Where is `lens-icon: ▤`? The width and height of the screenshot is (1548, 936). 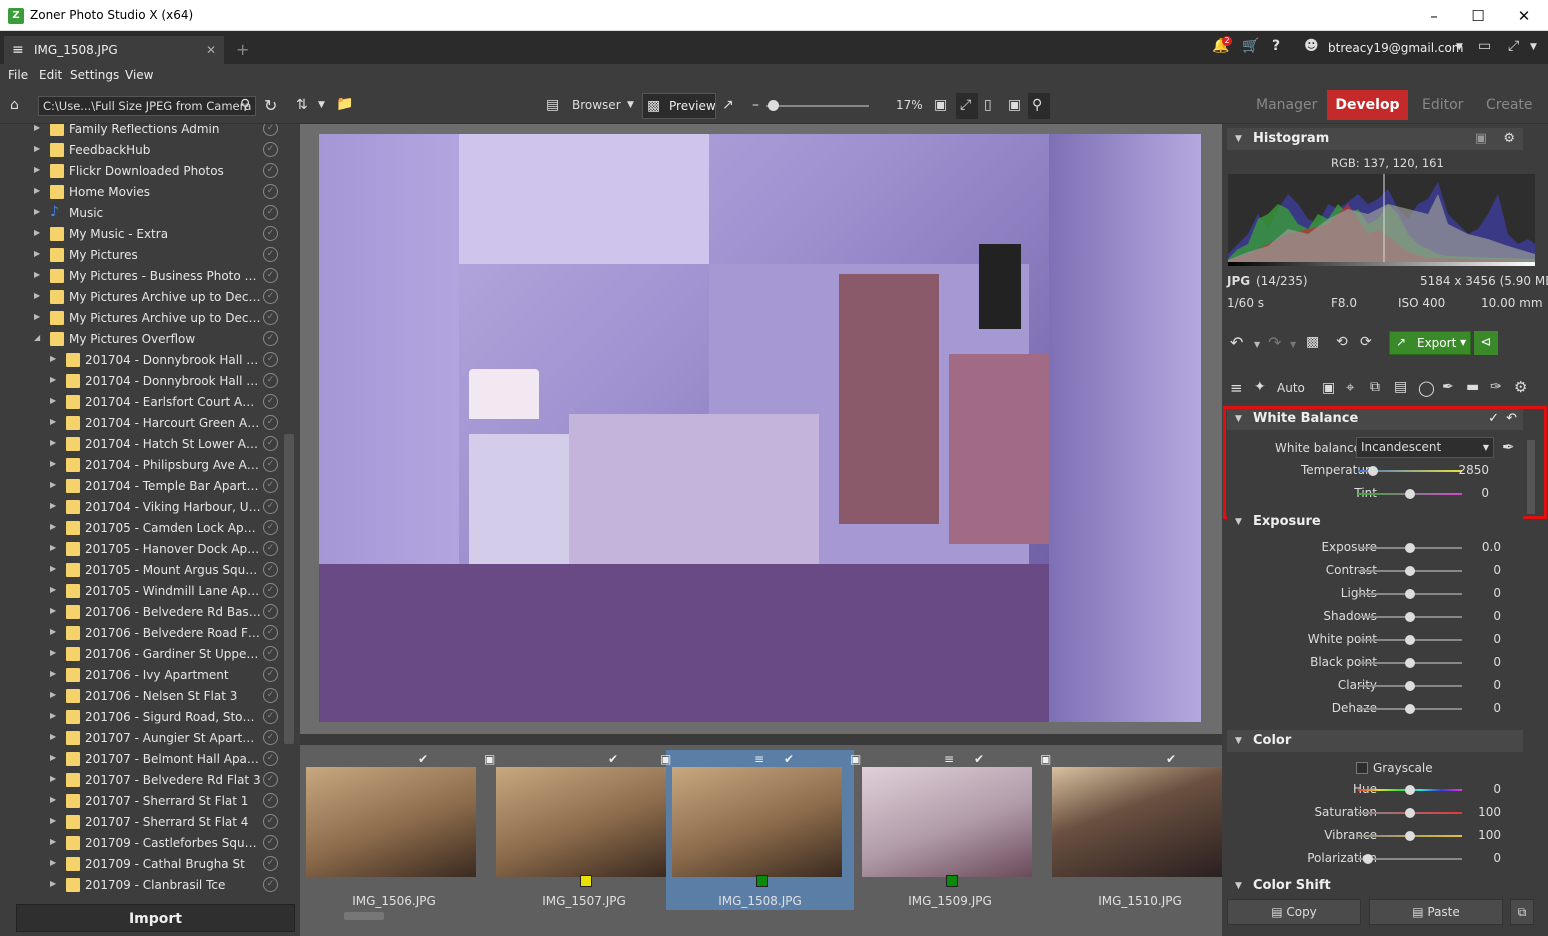
lens-icon: ▤ is located at coordinates (1400, 387).